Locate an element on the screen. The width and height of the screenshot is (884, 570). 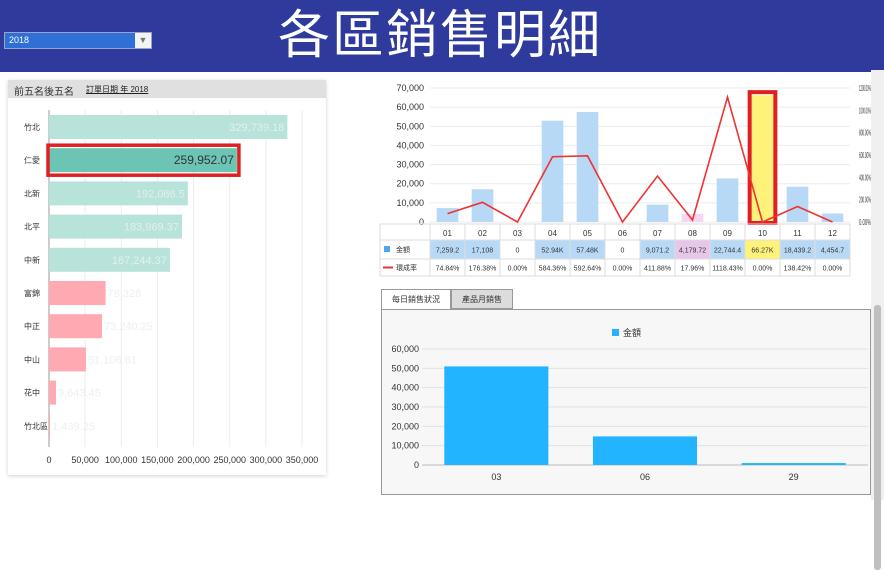
ranking-data-label: 329,739.18 is located at coordinates (256, 128).